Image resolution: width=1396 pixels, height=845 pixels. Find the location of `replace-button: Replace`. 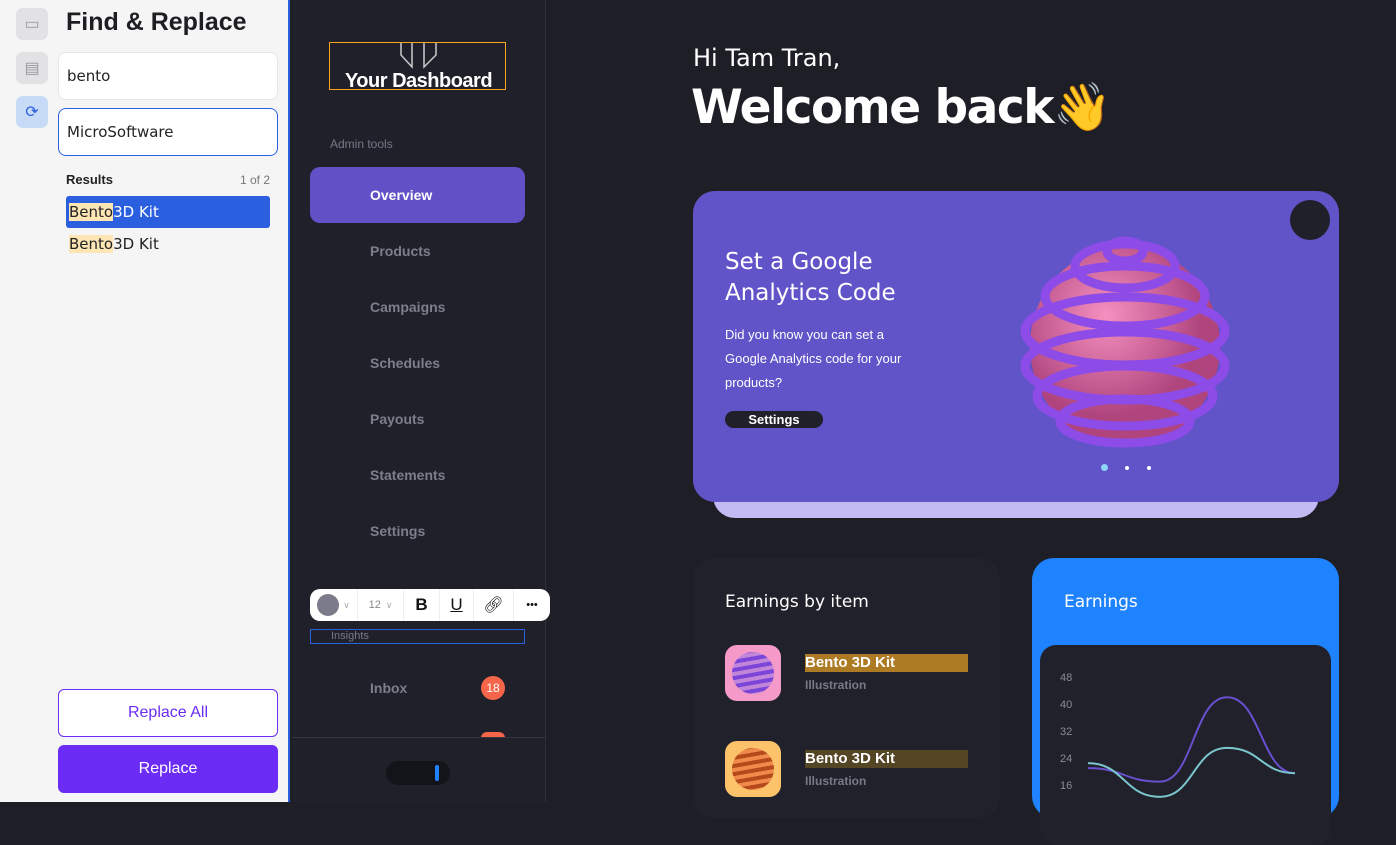

replace-button: Replace is located at coordinates (168, 769).